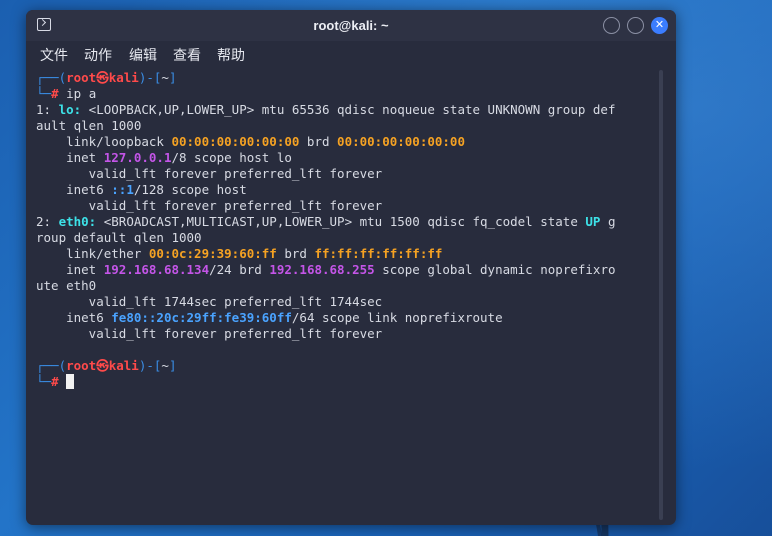  Describe the element at coordinates (231, 55) in the screenshot. I see `menu-help: 帮助` at that location.